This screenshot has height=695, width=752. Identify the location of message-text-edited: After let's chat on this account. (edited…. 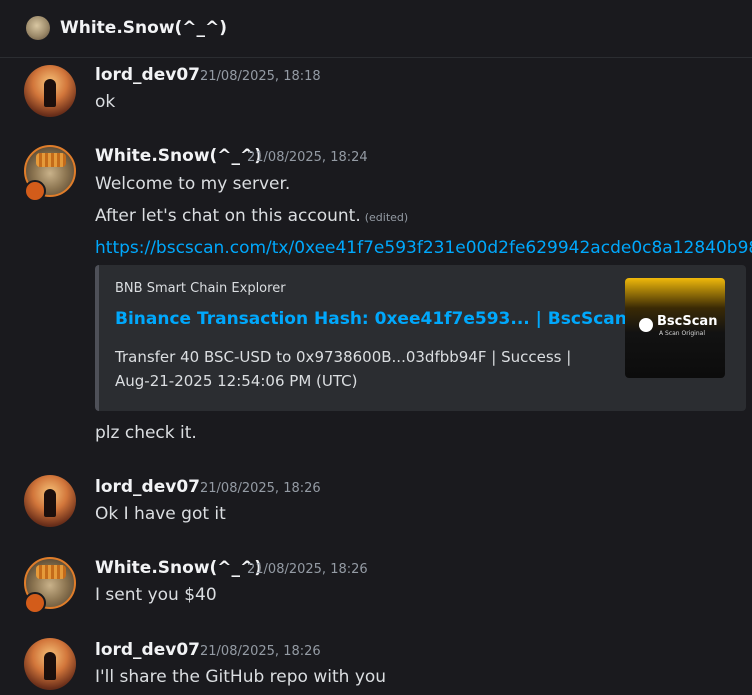
(251, 217).